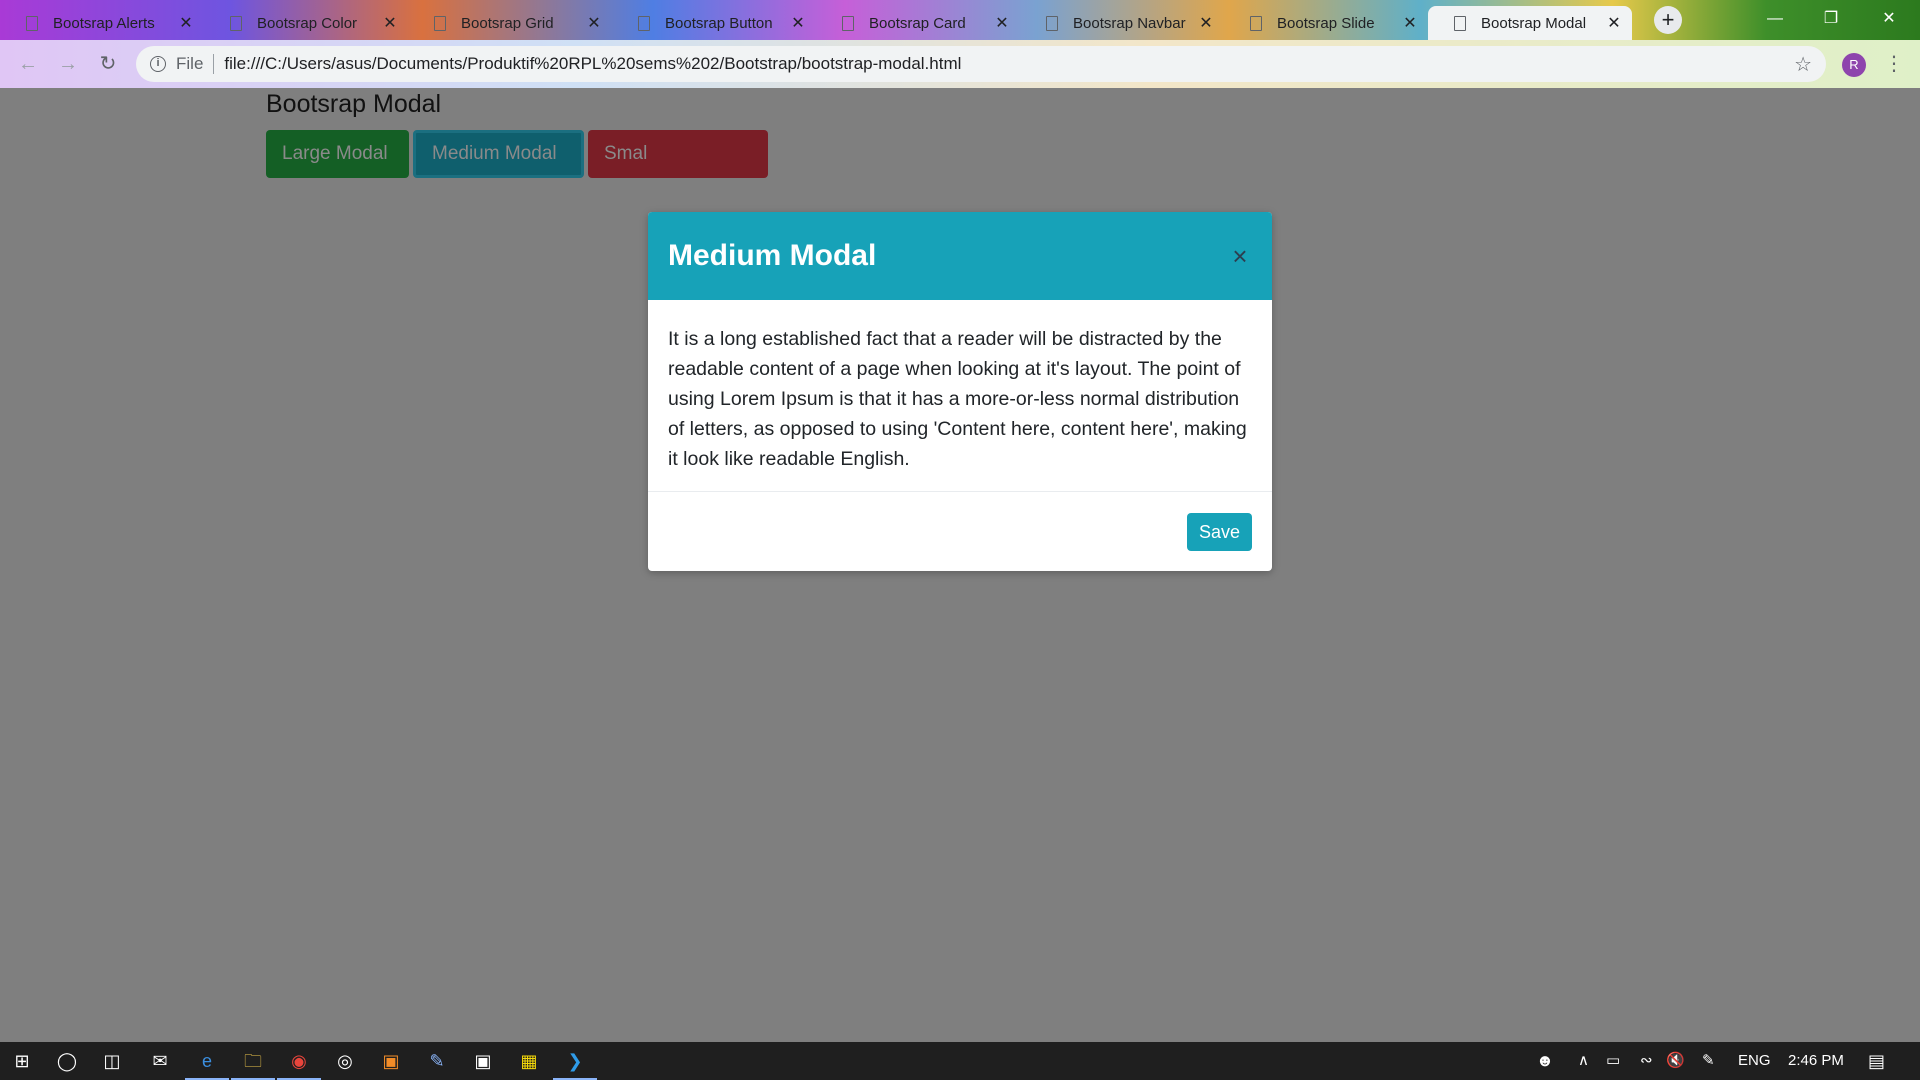  Describe the element at coordinates (299, 1063) in the screenshot. I see `chrome-icon: ◉` at that location.